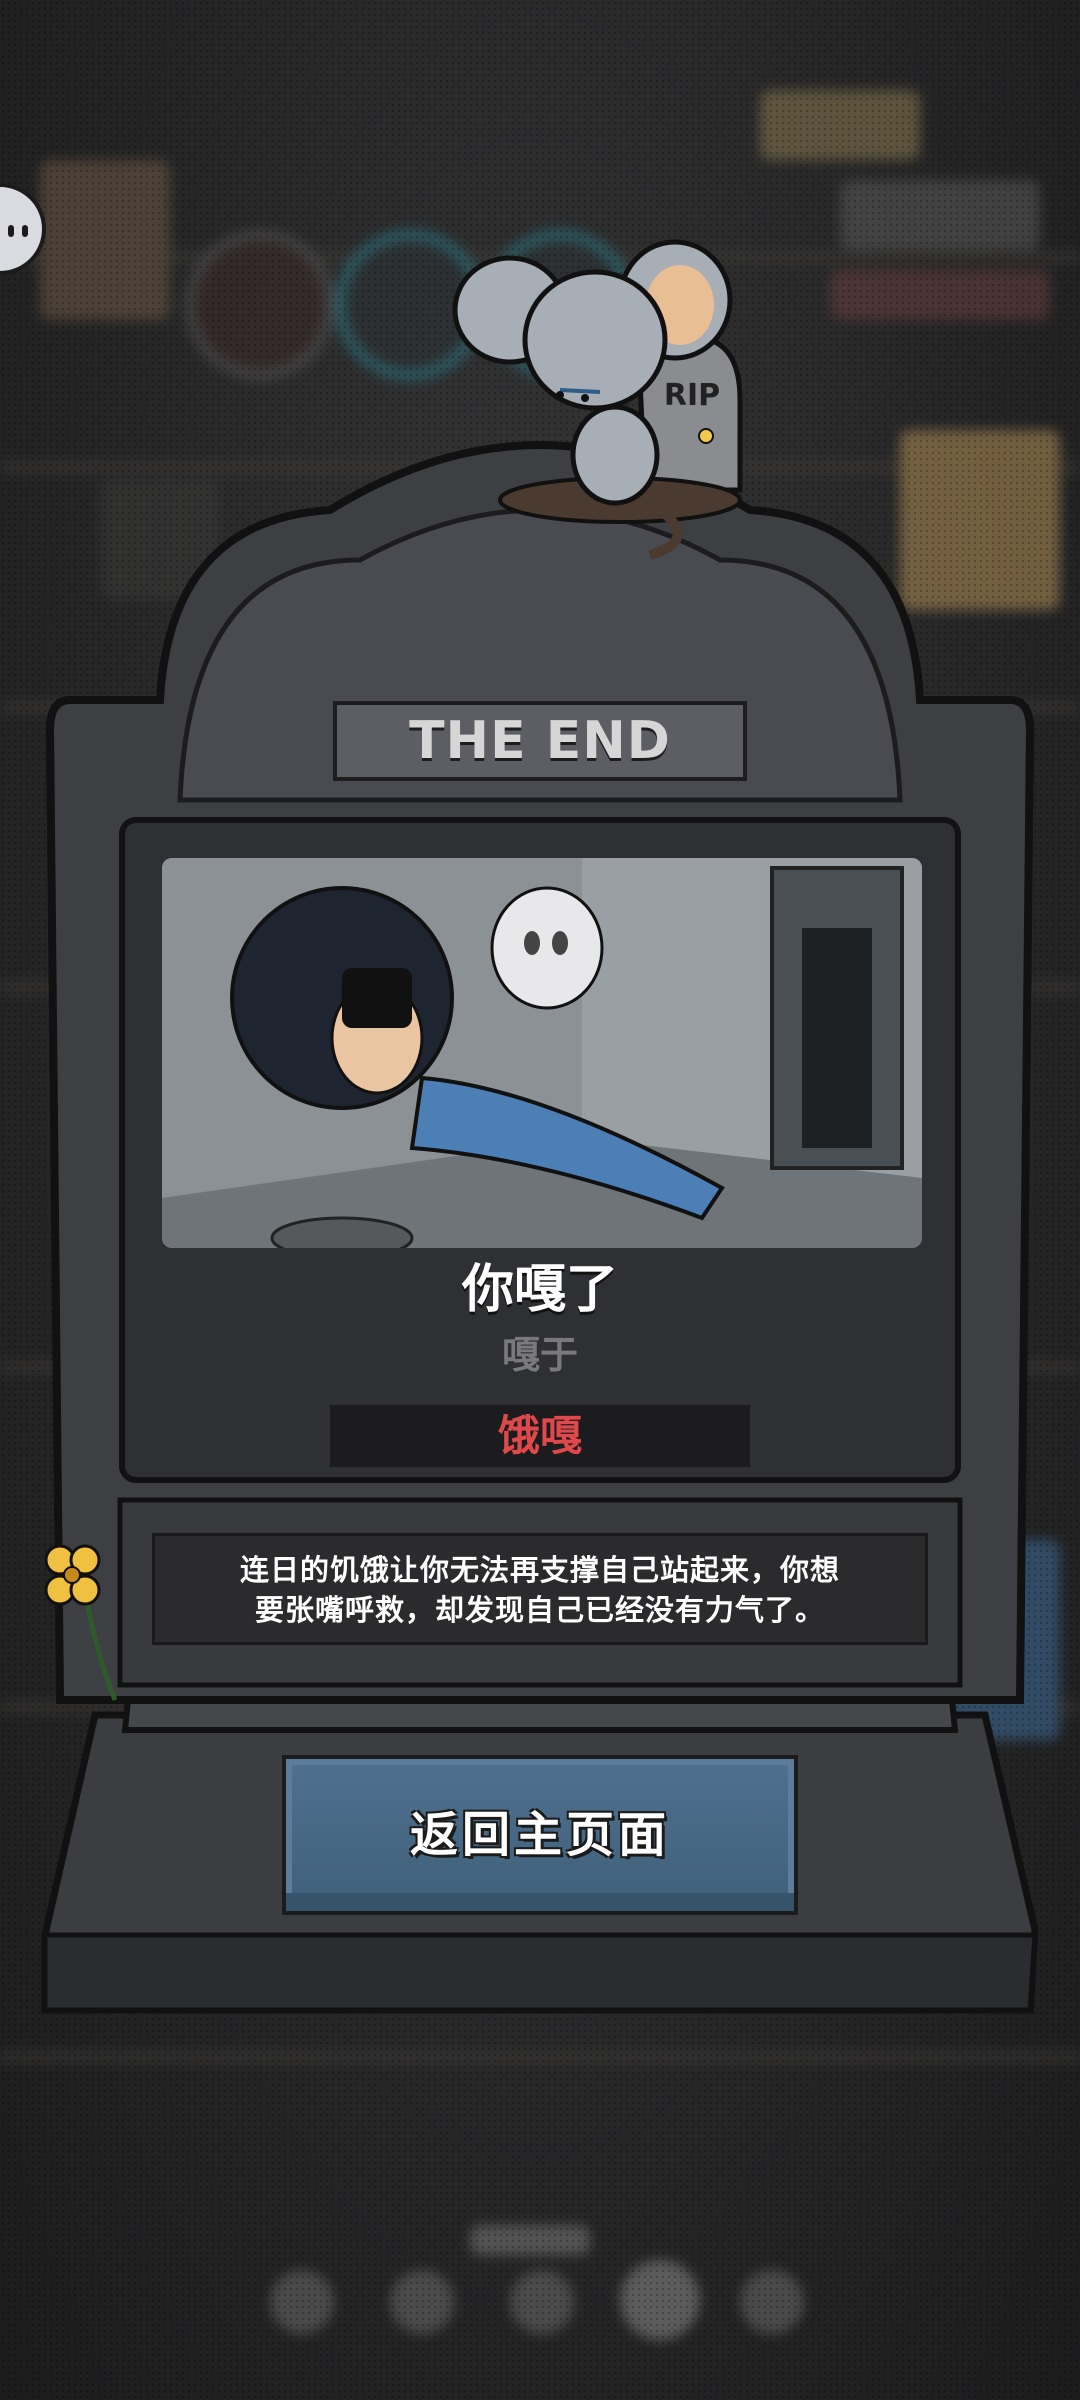  Describe the element at coordinates (539, 1290) in the screenshot. I see `death-title: 你嘎了` at that location.